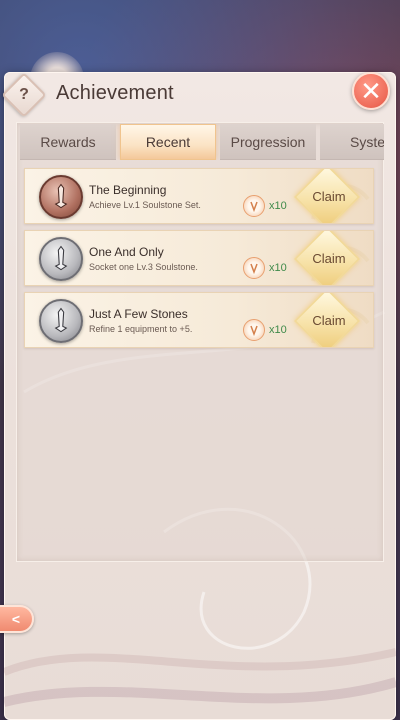  What do you see at coordinates (145, 205) in the screenshot?
I see `achievement-description: Achieve Lv.1 Soulstone Set.` at bounding box center [145, 205].